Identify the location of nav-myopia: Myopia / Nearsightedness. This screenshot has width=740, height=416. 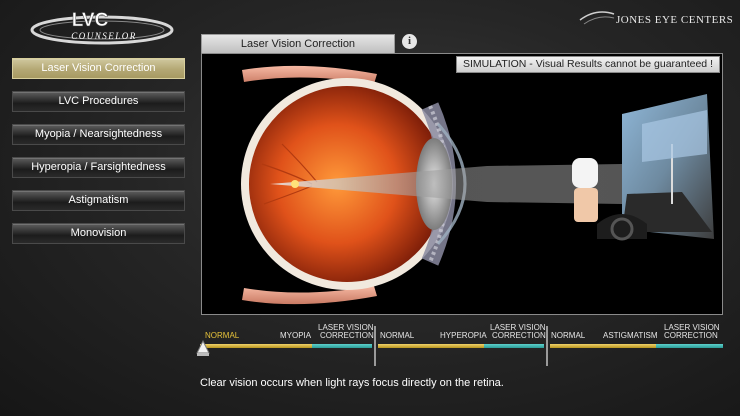
(98, 134).